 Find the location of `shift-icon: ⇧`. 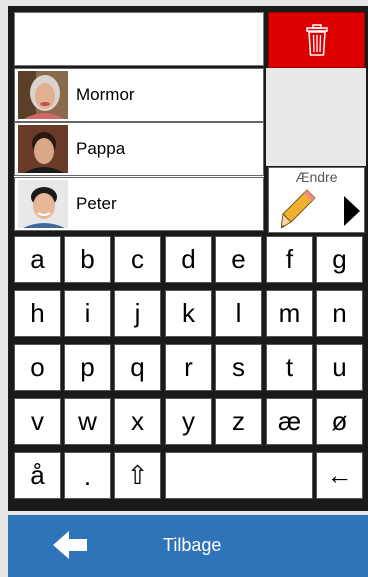

shift-icon: ⇧ is located at coordinates (137, 475).